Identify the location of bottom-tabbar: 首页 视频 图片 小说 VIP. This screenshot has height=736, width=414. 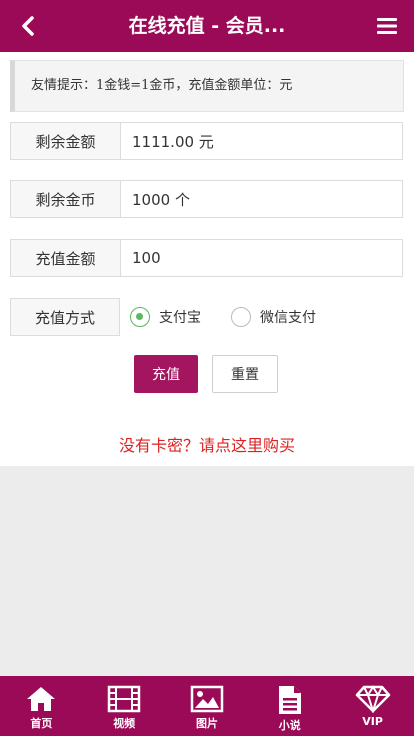
(207, 706).